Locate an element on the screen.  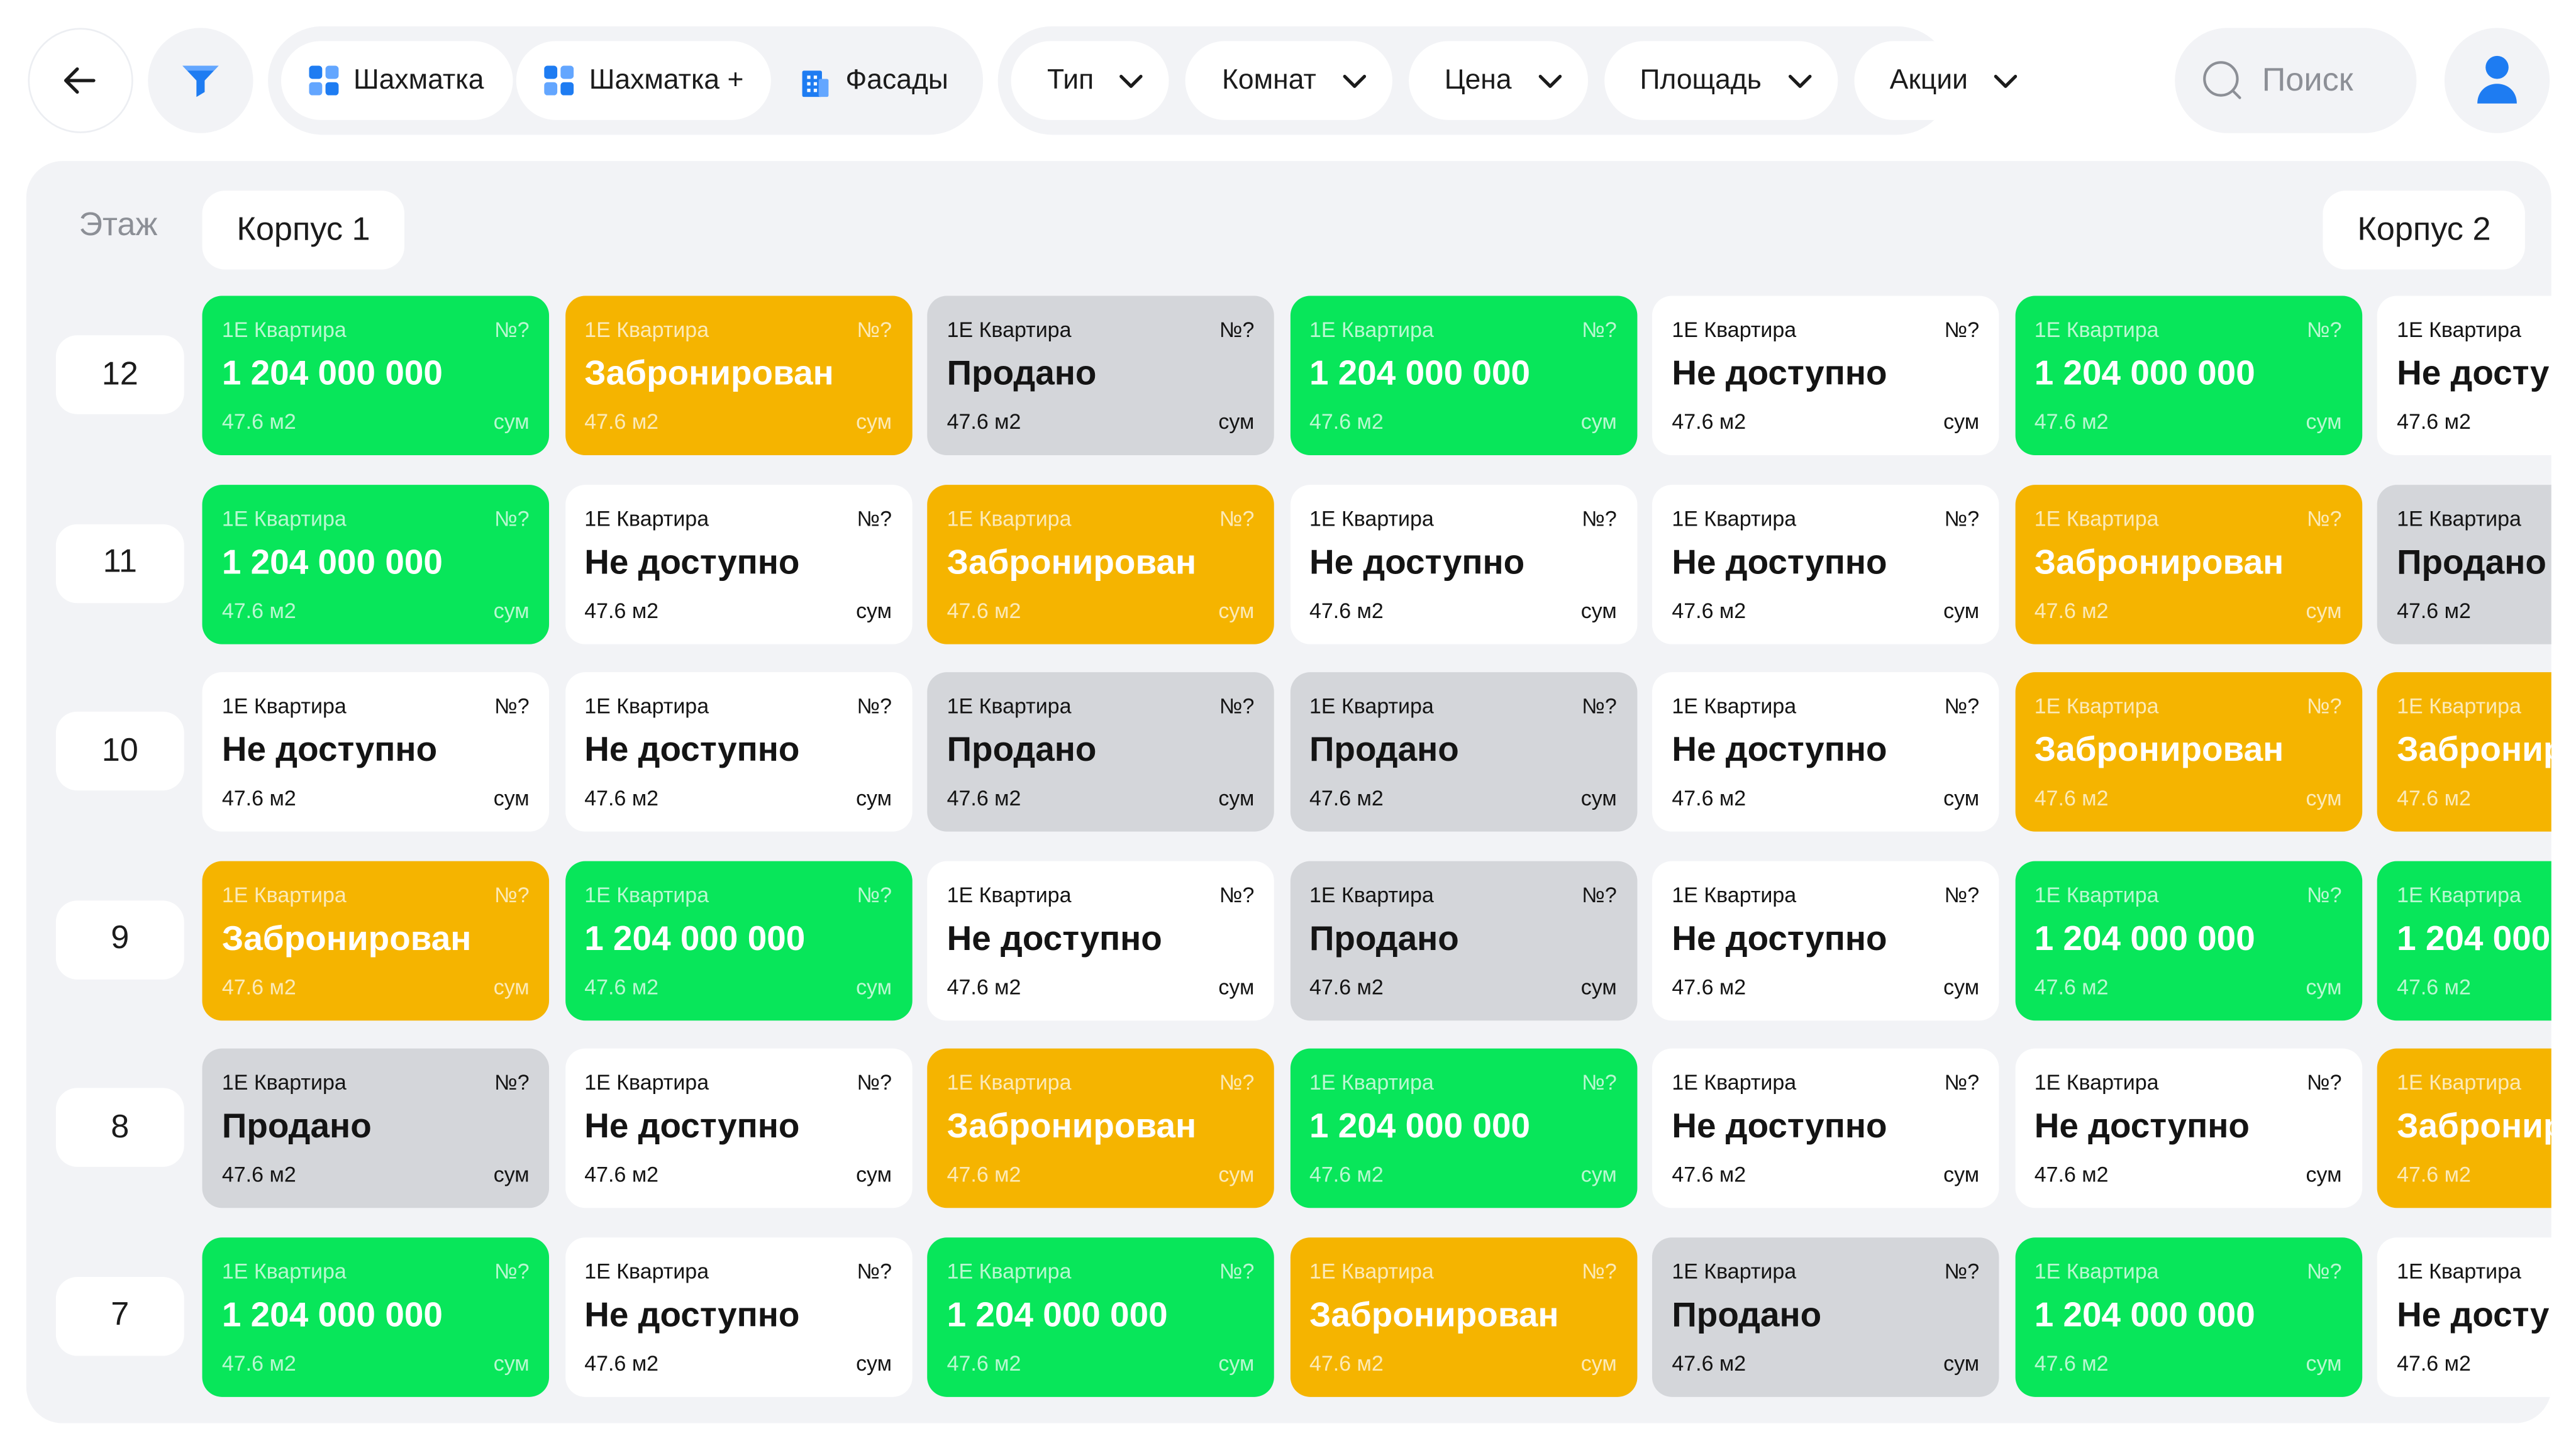
user-profile-button is located at coordinates (2497, 80).